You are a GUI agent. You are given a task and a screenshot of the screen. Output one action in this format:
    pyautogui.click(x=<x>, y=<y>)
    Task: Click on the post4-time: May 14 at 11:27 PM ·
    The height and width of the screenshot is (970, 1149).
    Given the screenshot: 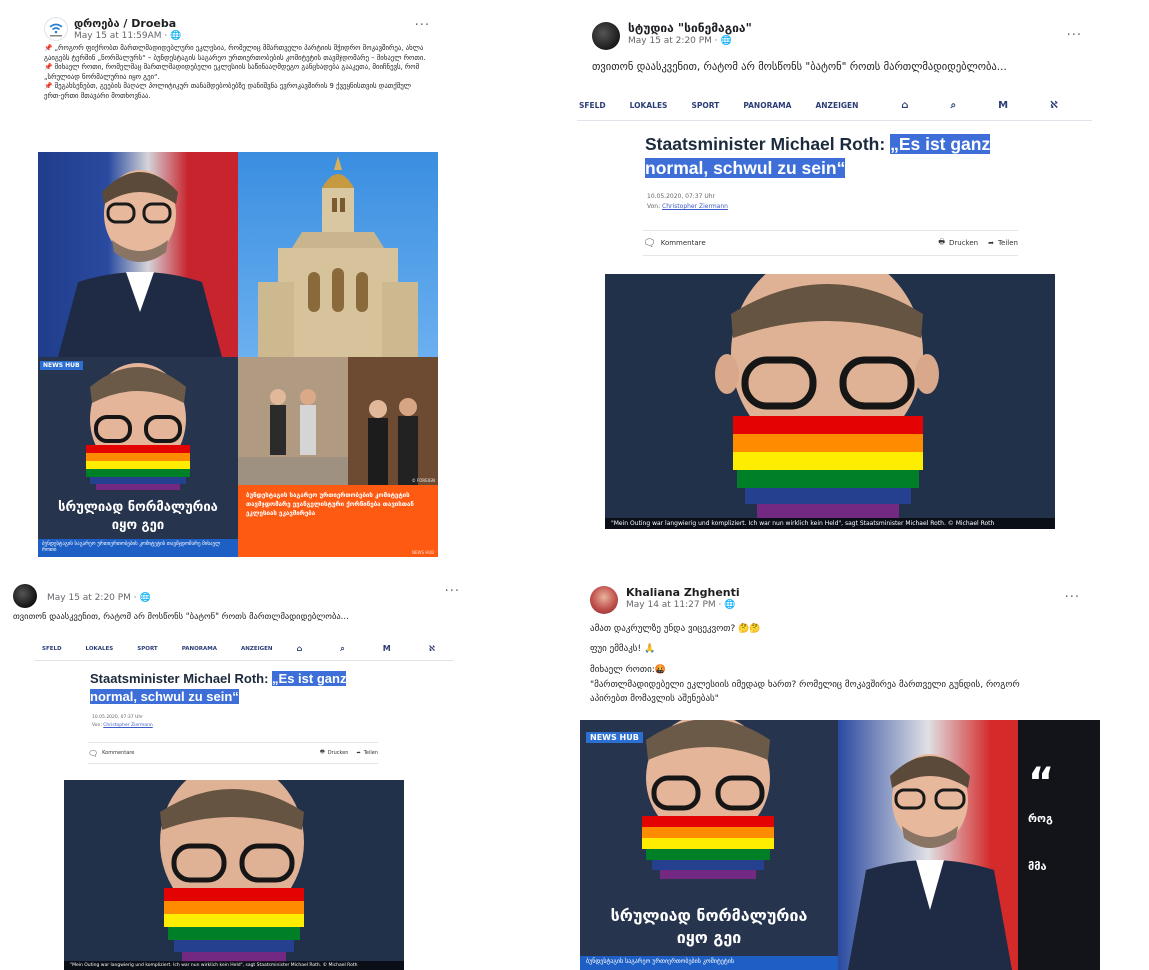 What is the action you would take?
    pyautogui.click(x=675, y=605)
    